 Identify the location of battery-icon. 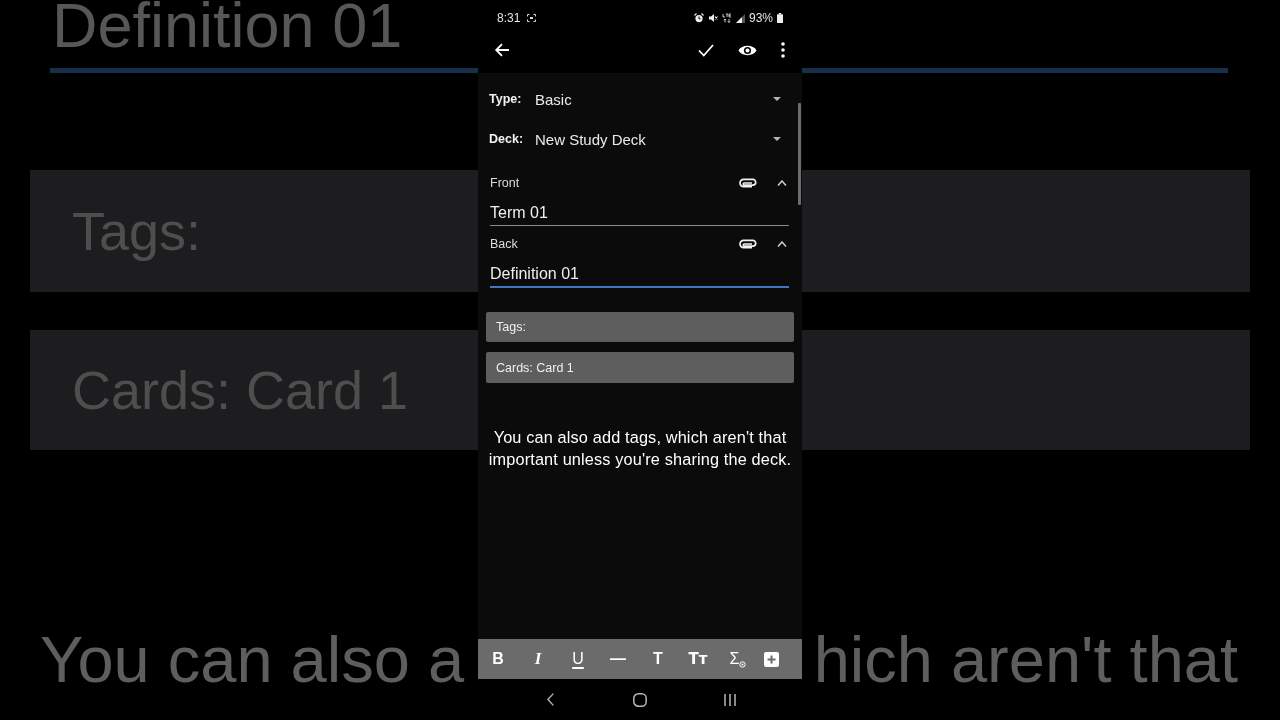
(780, 18).